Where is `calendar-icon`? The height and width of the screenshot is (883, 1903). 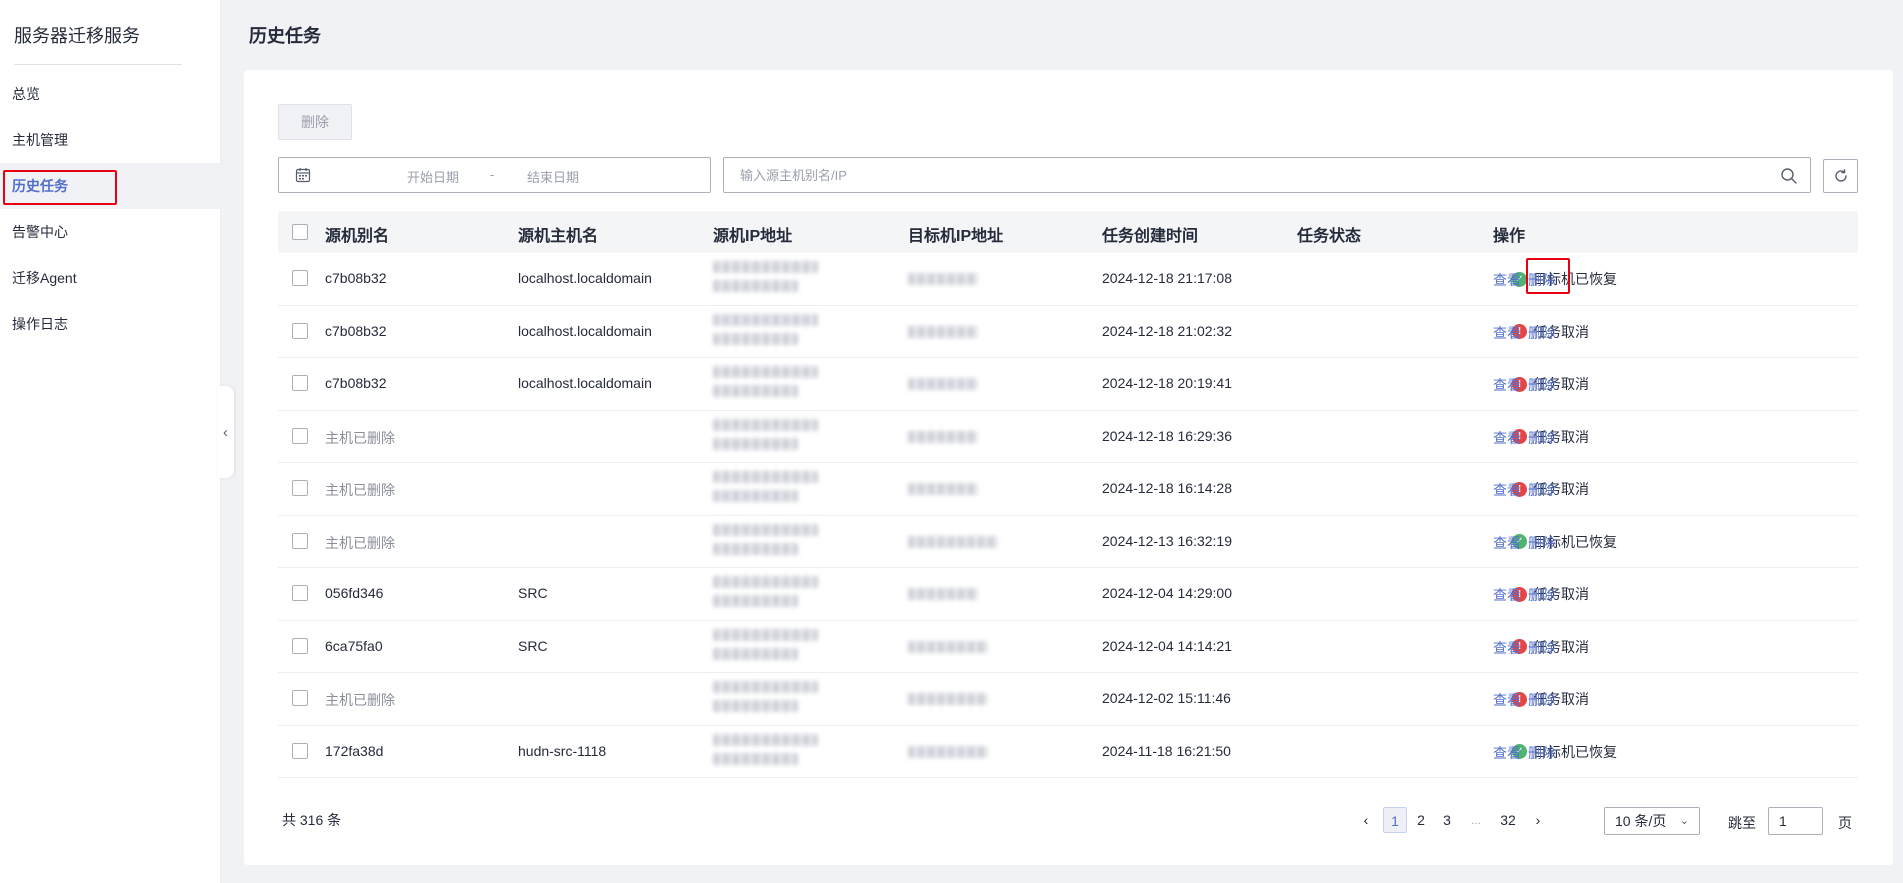 calendar-icon is located at coordinates (303, 175).